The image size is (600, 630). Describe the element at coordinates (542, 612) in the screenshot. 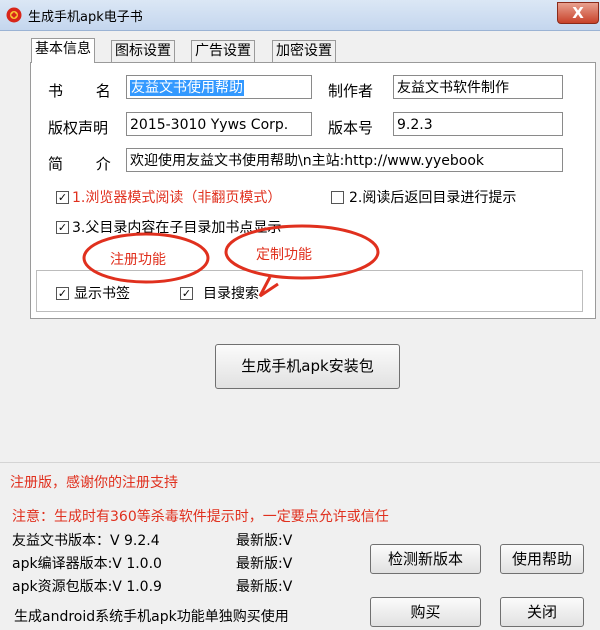

I see `close-button: 关闭` at that location.